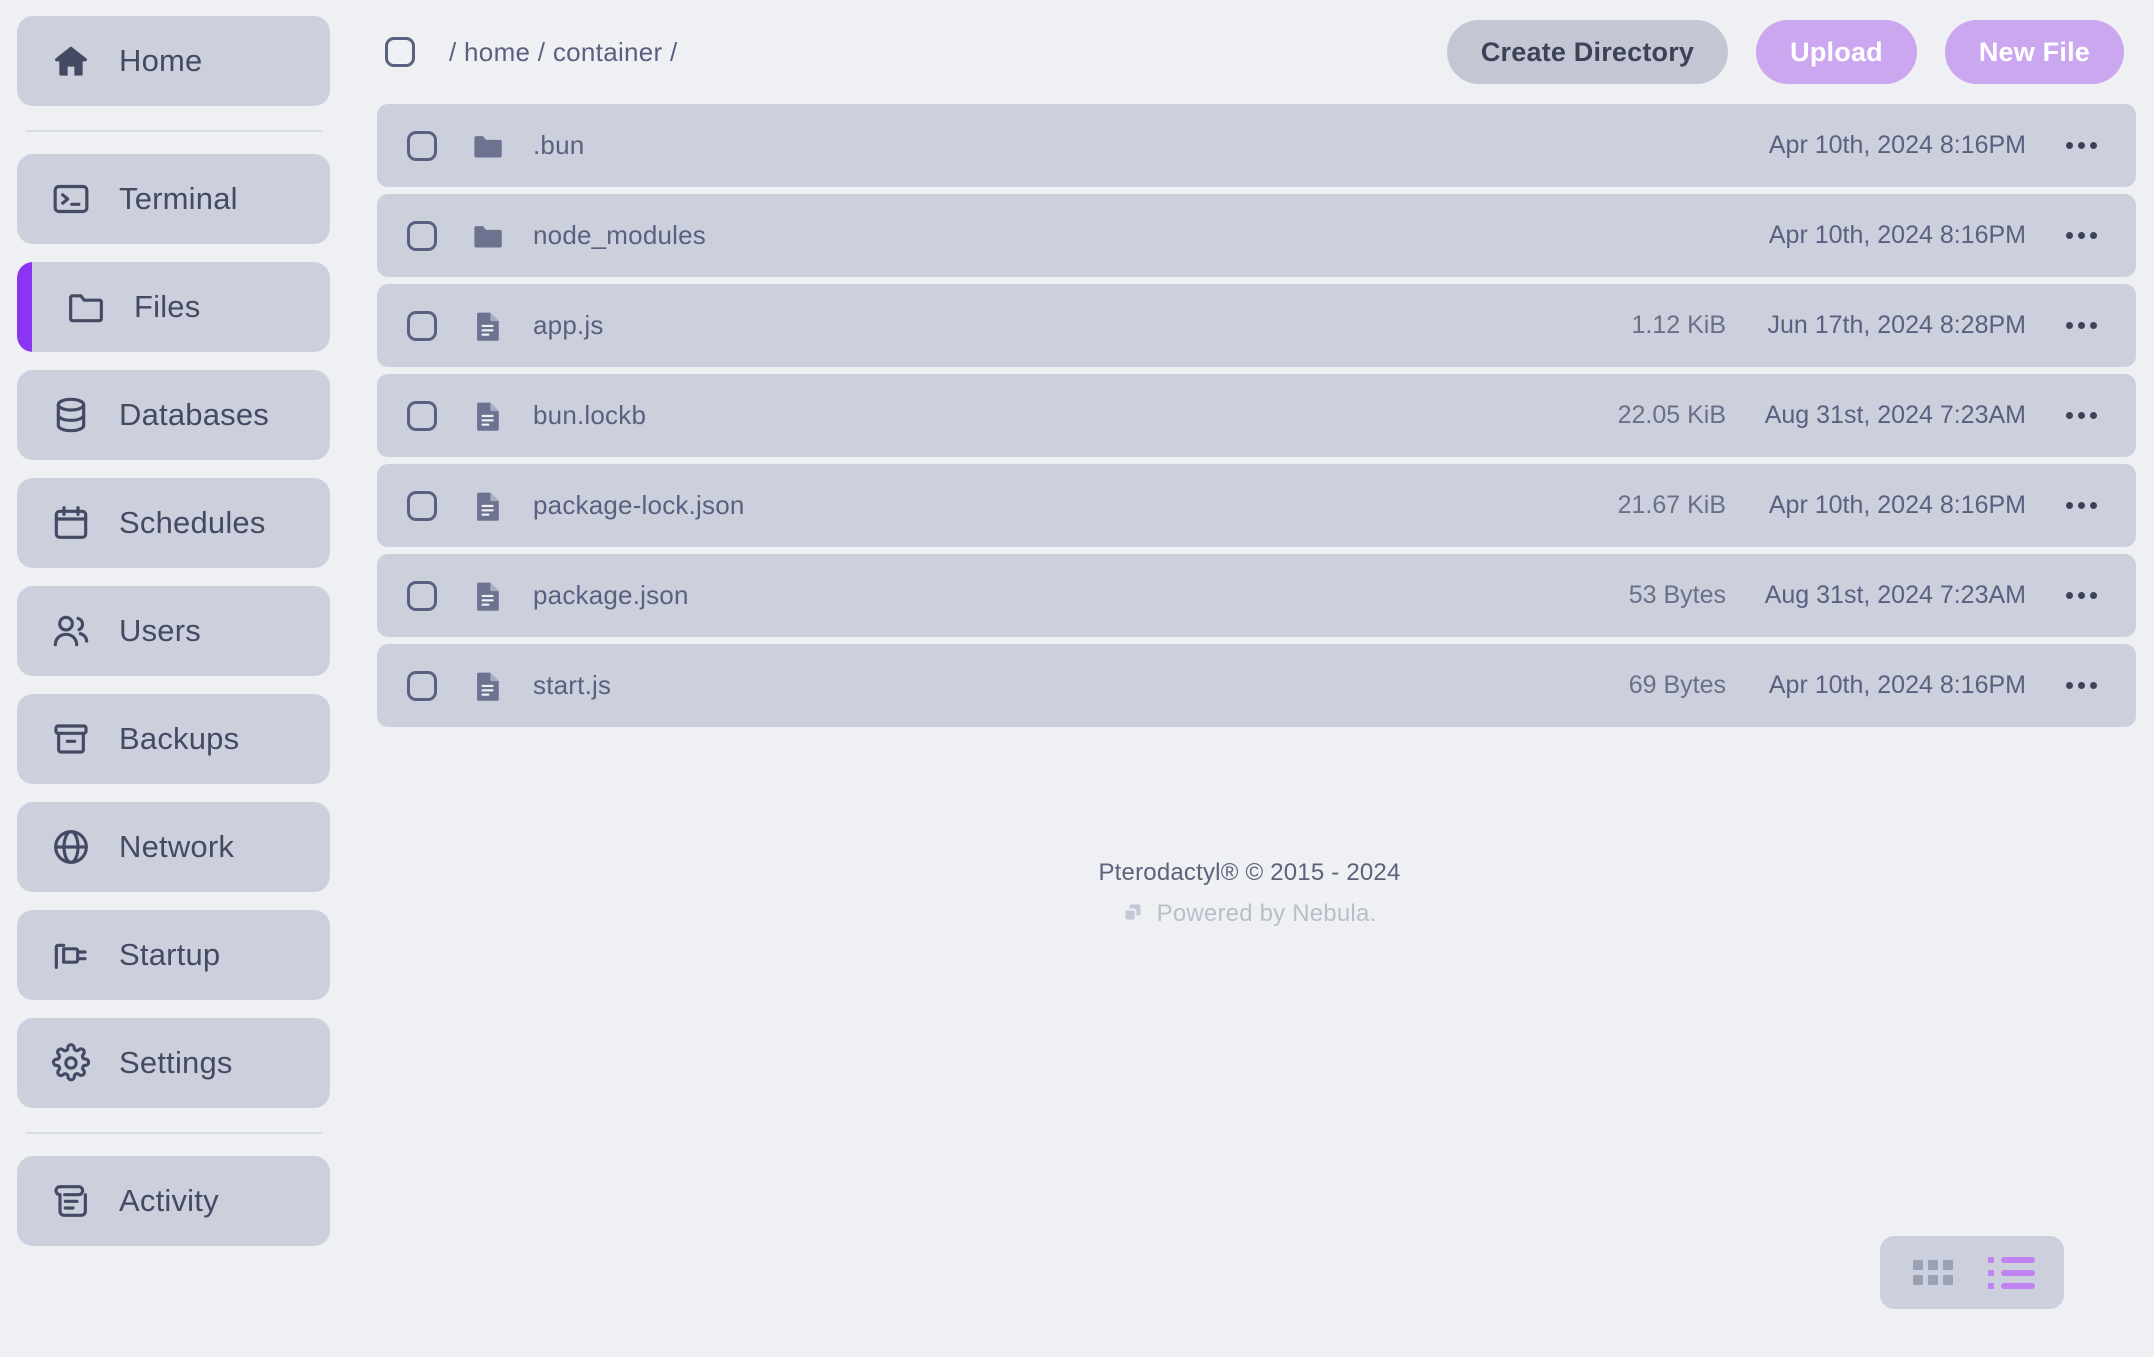  I want to click on grid-view-button, so click(1933, 1272).